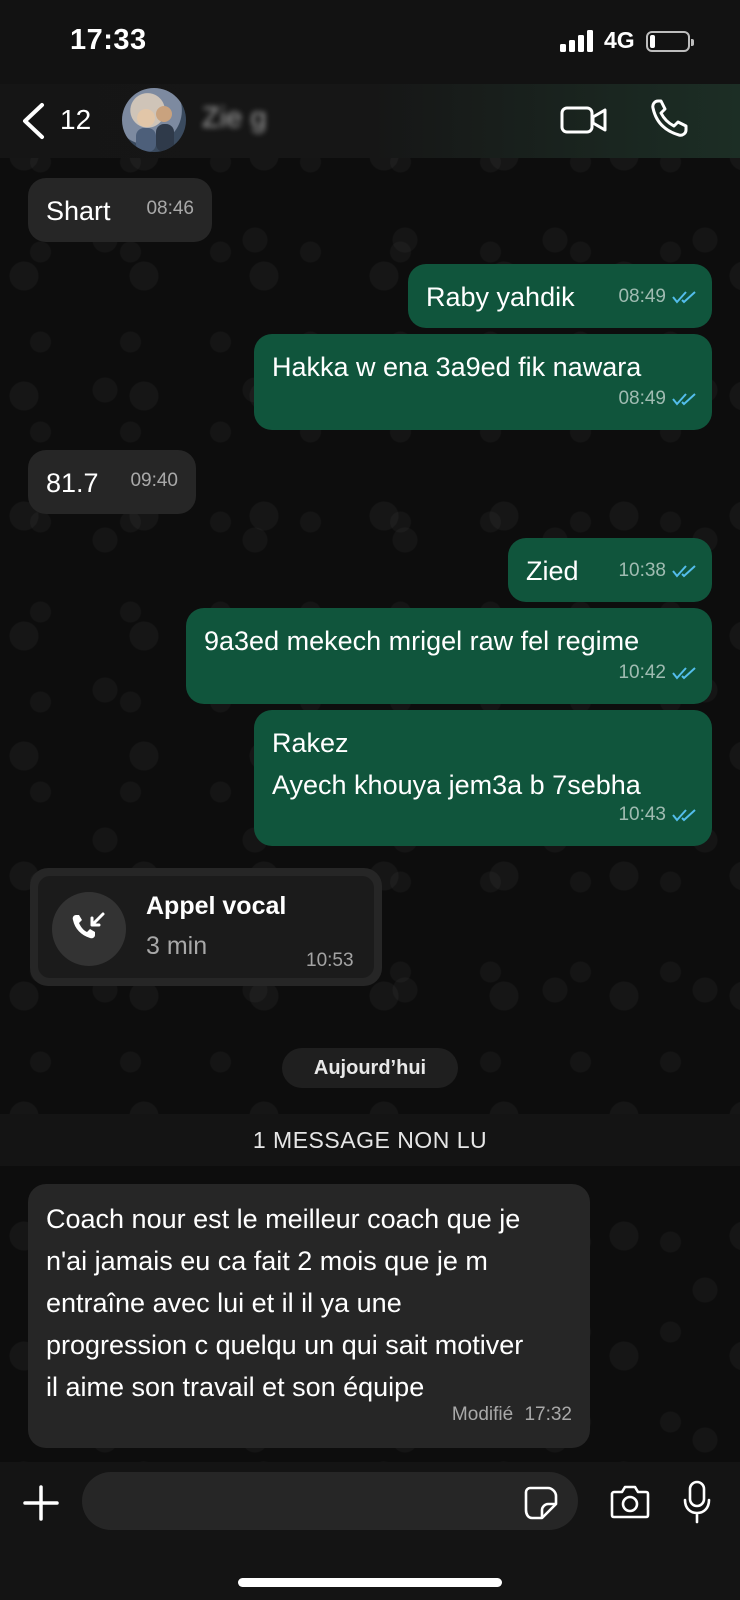 The image size is (740, 1600). What do you see at coordinates (370, 1531) in the screenshot?
I see `composer-bar` at bounding box center [370, 1531].